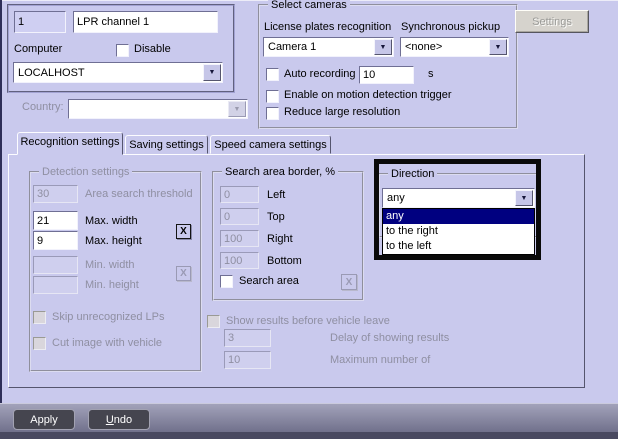 The width and height of the screenshot is (618, 439). What do you see at coordinates (110, 265) in the screenshot?
I see `min-width-label: Min. width` at bounding box center [110, 265].